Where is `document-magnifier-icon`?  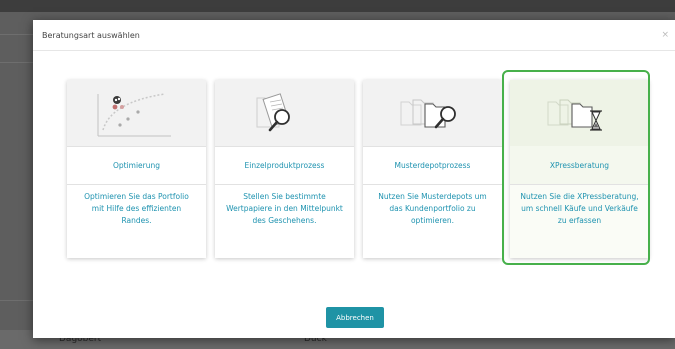 document-magnifier-icon is located at coordinates (273, 112).